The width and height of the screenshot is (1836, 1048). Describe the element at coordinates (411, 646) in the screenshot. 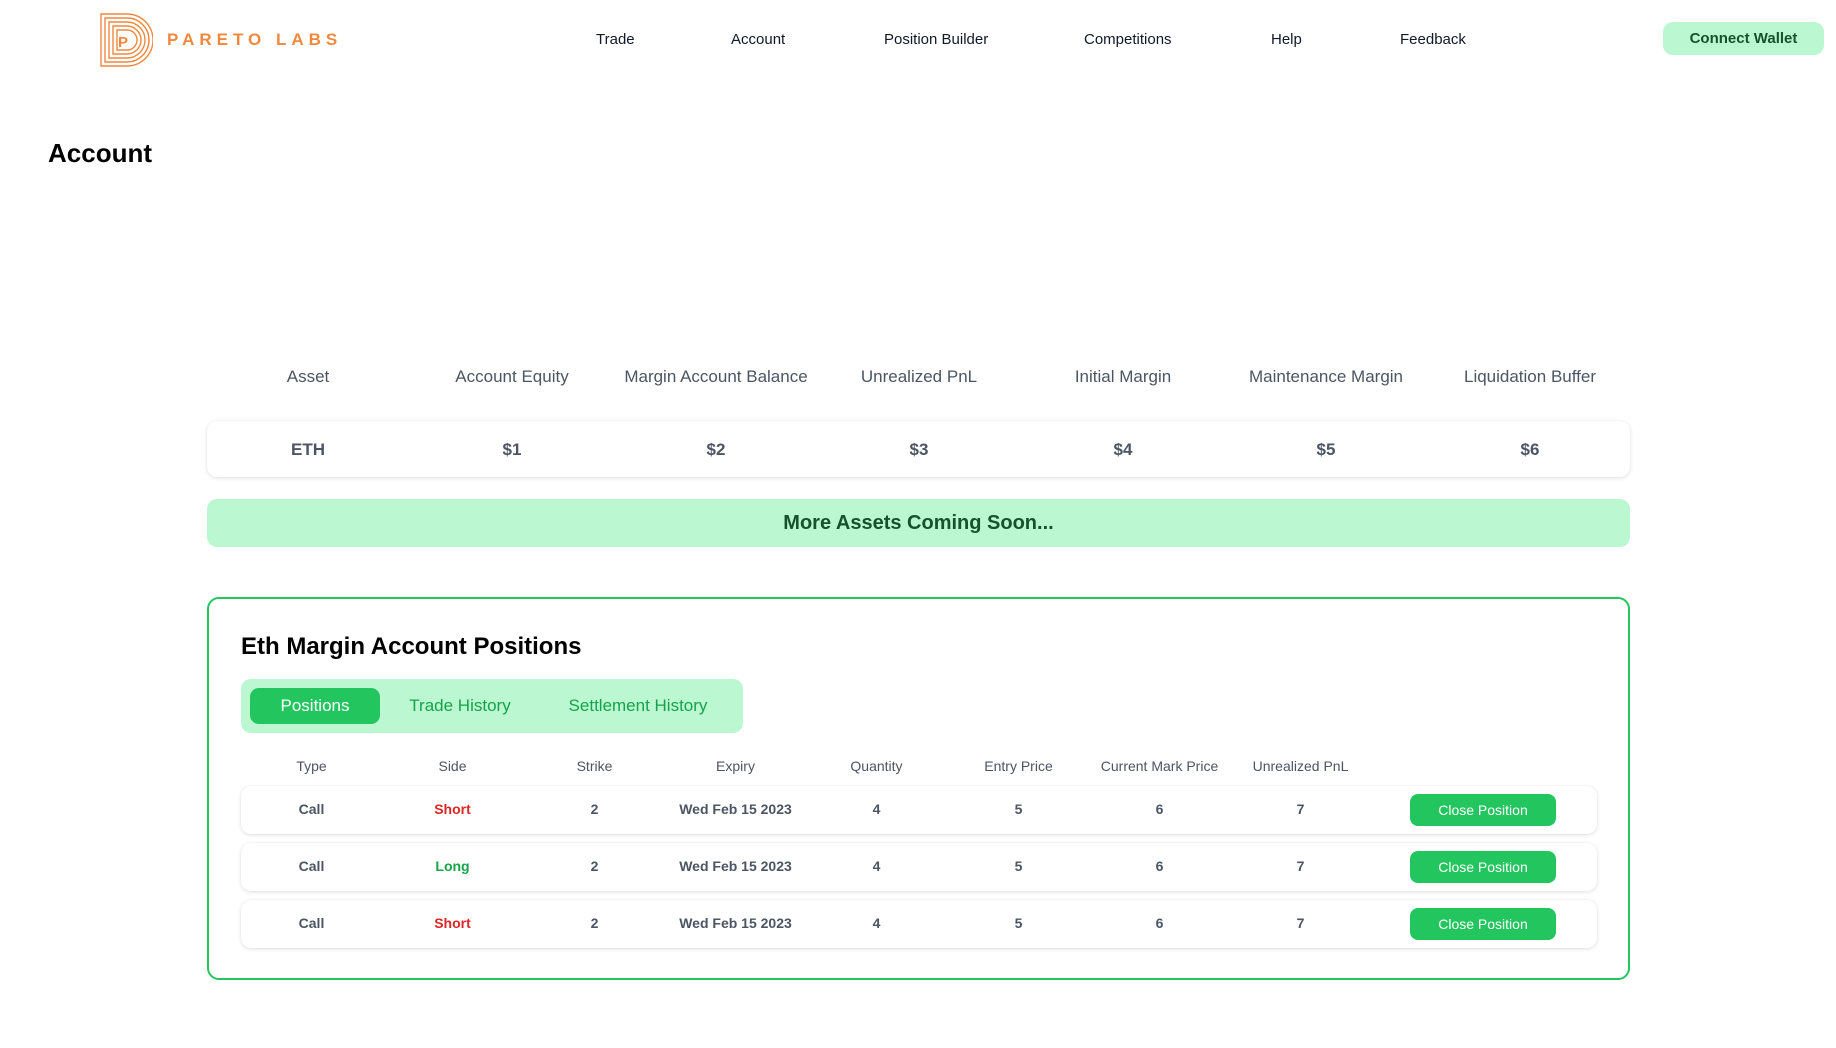

I see `positions-panel-title: Eth Margin Account Positions` at that location.